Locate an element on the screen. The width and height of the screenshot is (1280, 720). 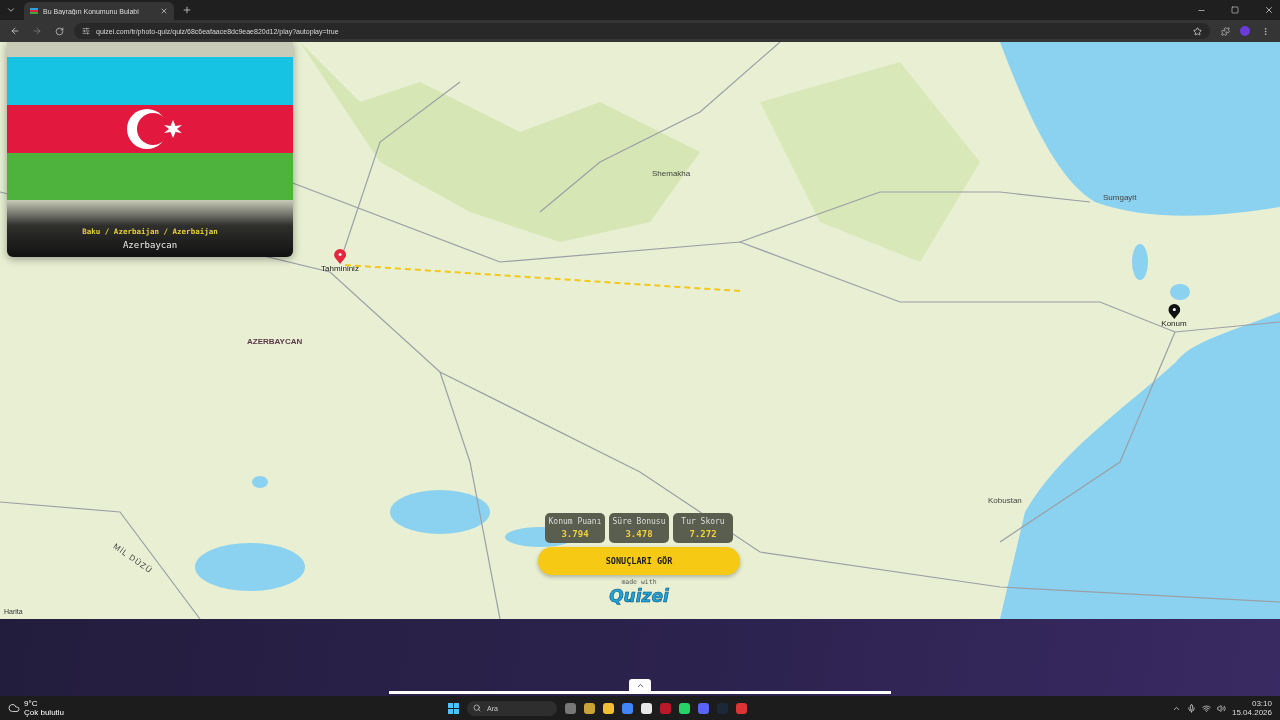
score-label: Tur Skoru is located at coordinates (703, 521).